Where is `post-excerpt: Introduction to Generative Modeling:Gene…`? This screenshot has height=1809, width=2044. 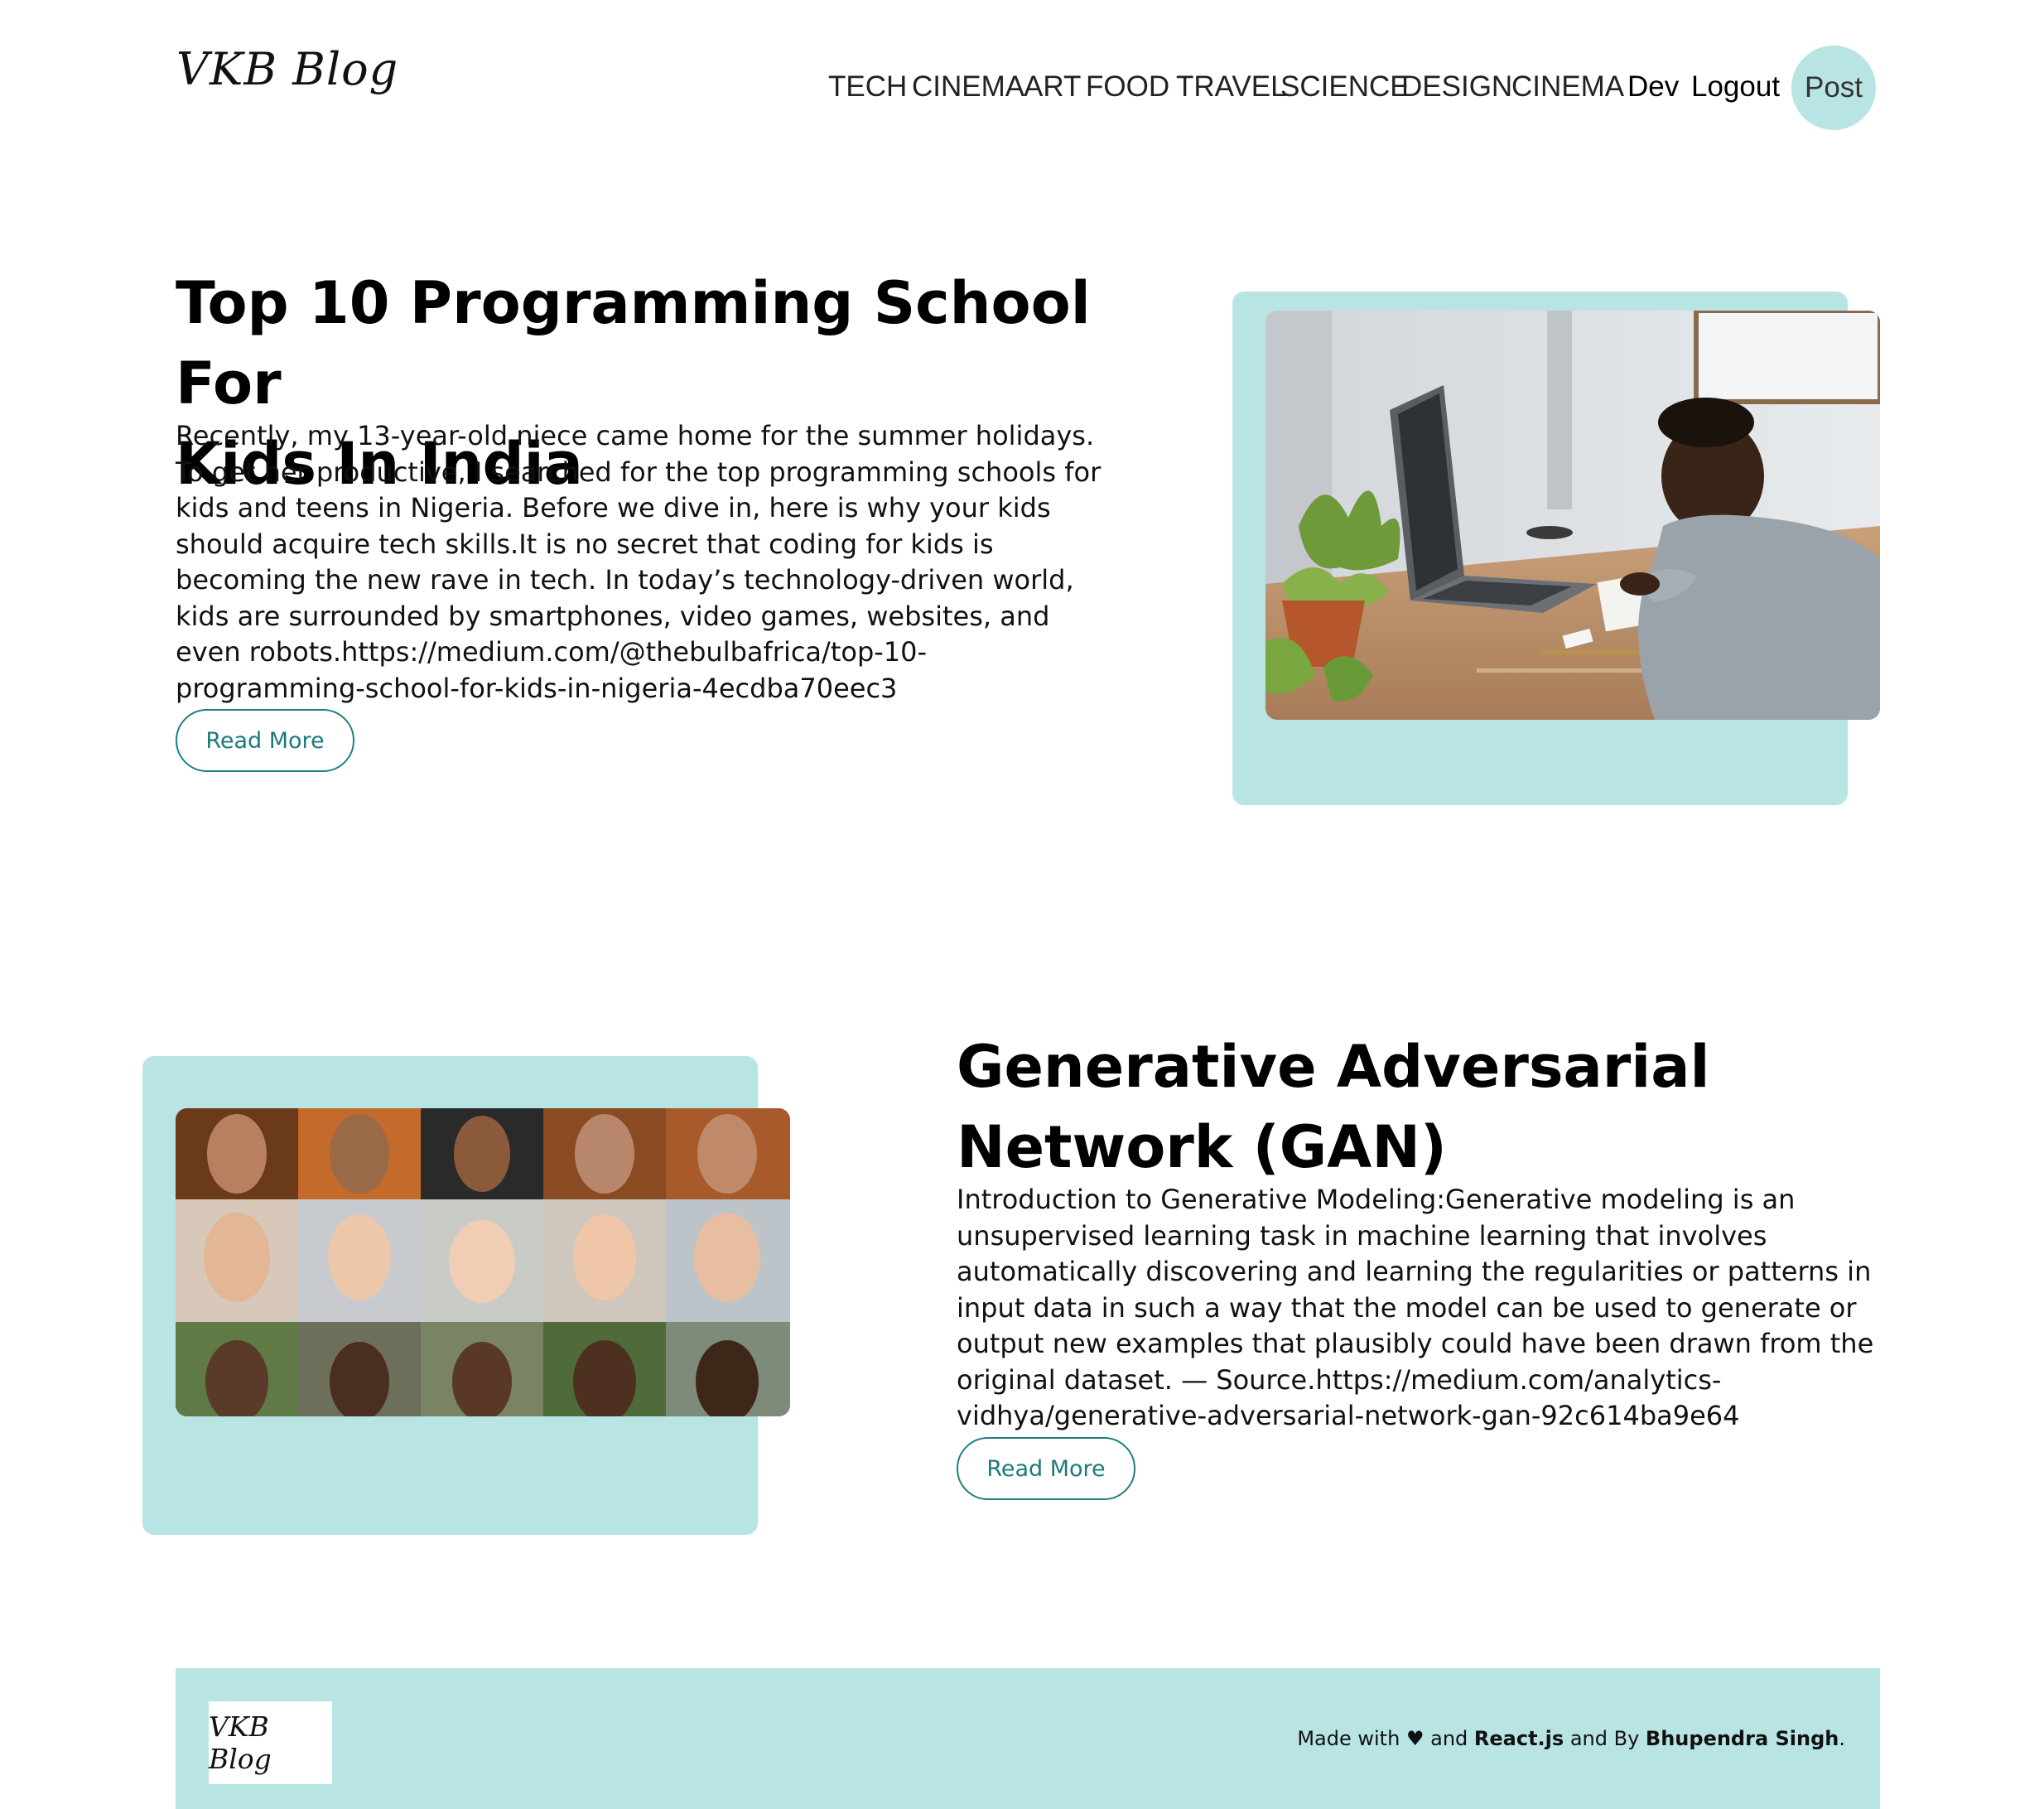
post-excerpt: Introduction to Generative Modeling:Gene… is located at coordinates (1416, 1308).